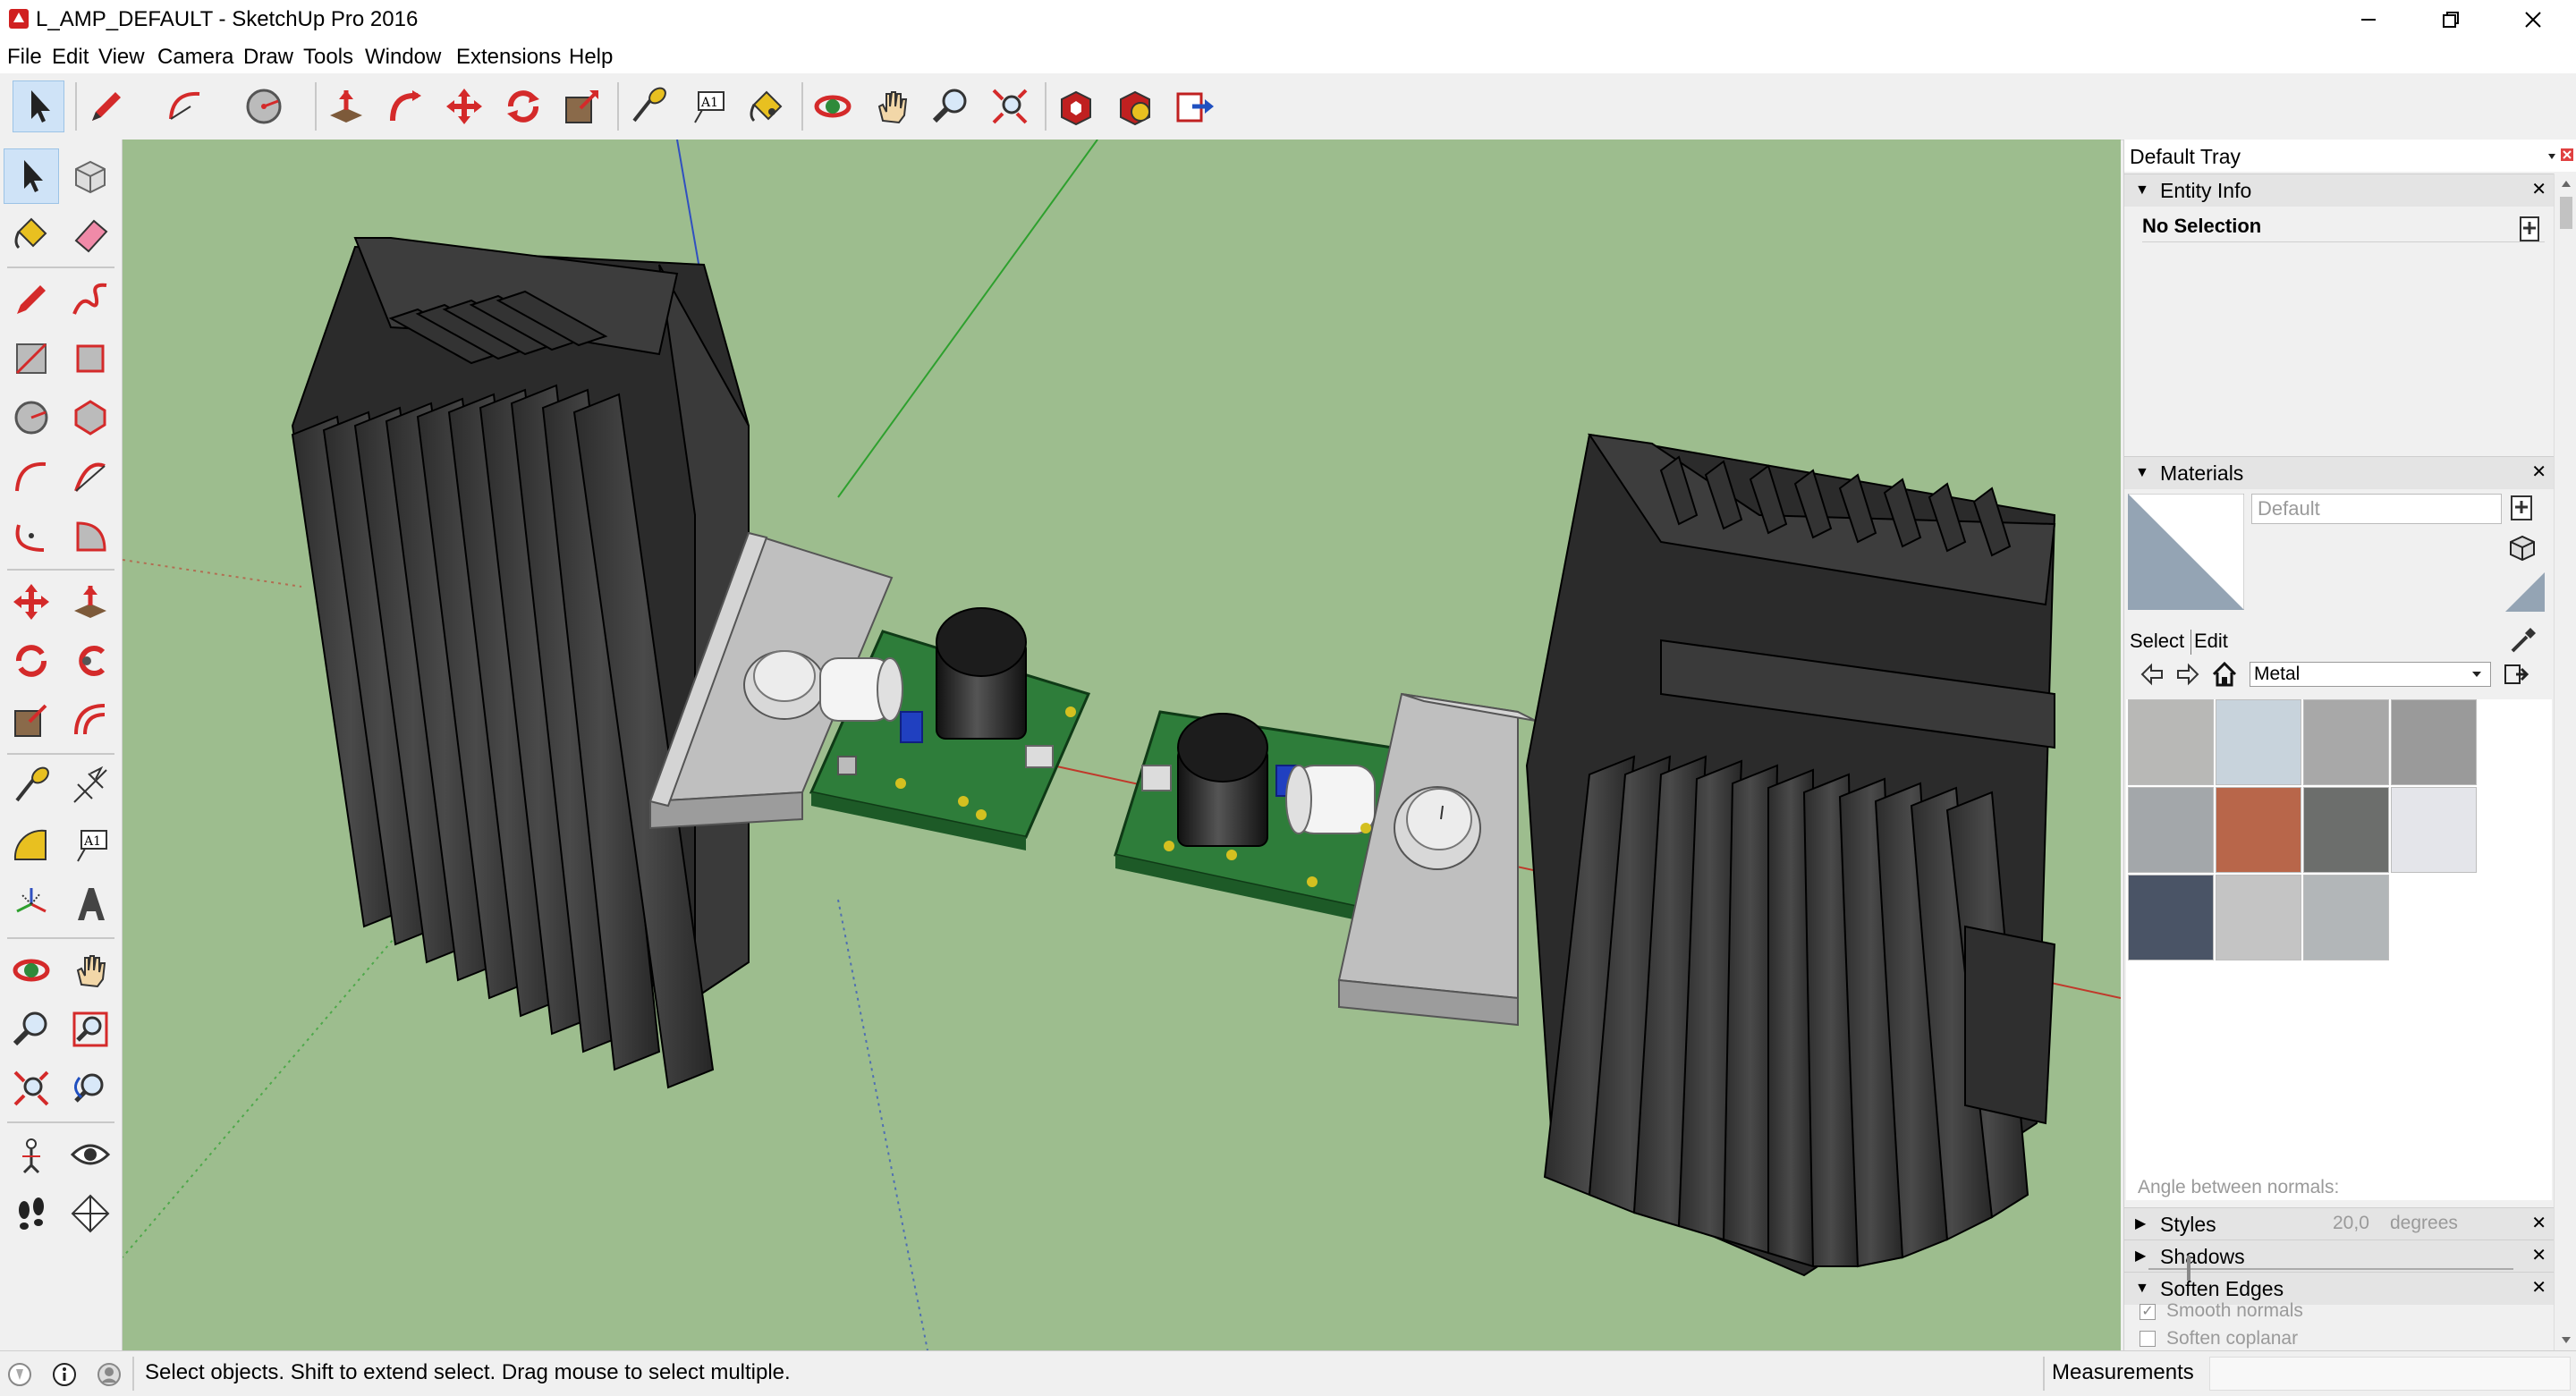  What do you see at coordinates (90, 358) in the screenshot?
I see `tool-rotated-rectangle-button` at bounding box center [90, 358].